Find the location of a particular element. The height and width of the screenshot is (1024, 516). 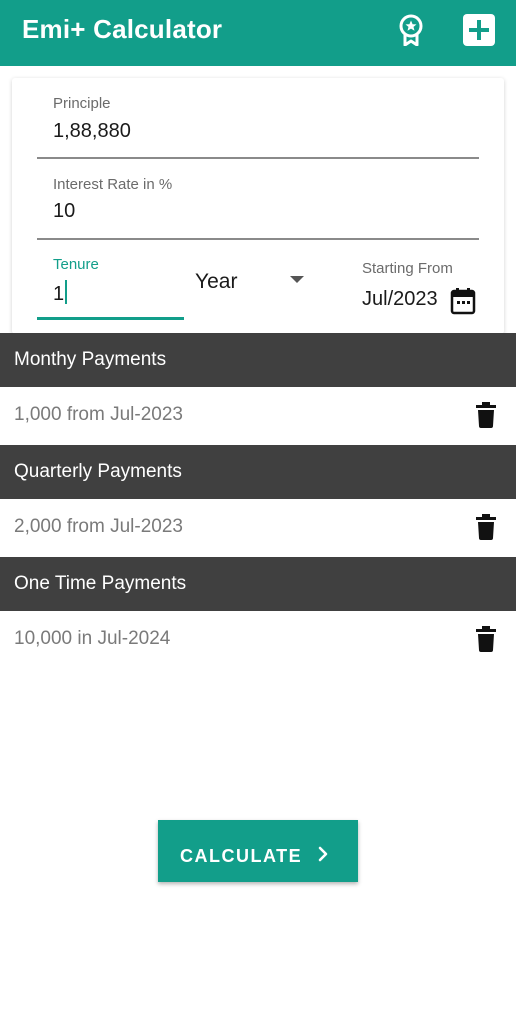

starting-from-value: Jul/2023 is located at coordinates (400, 299).